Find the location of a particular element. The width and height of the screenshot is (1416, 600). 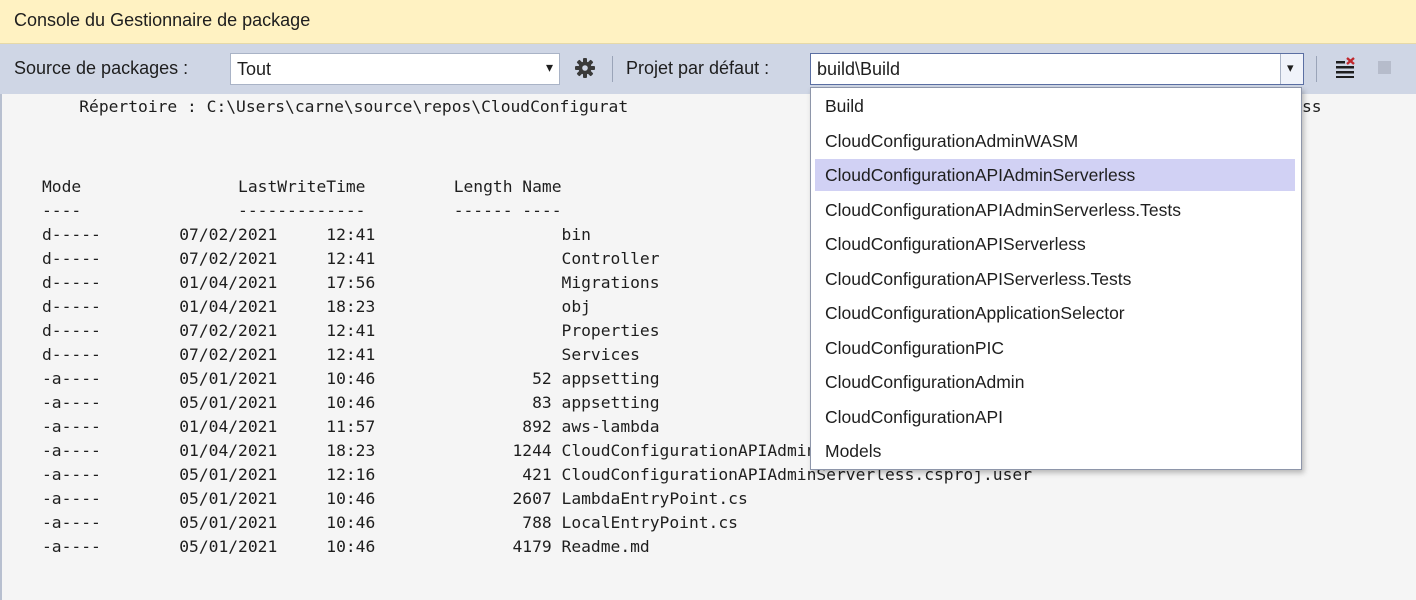

console-row: d----- 01/04/2021 18:23 obj is located at coordinates (316, 306).